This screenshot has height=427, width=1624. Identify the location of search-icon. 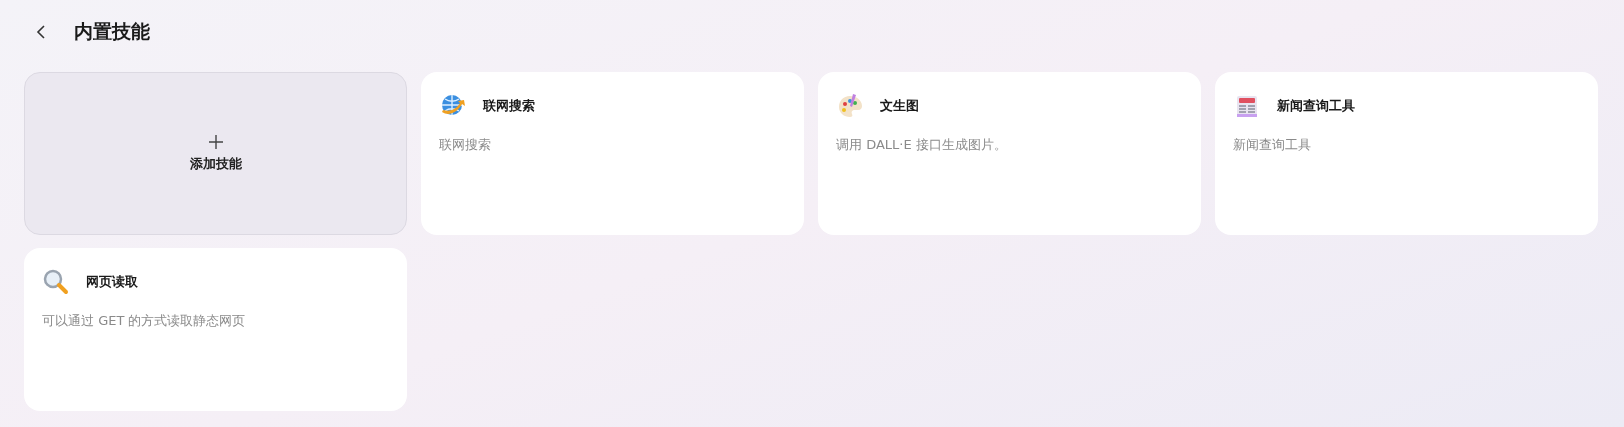
(56, 282).